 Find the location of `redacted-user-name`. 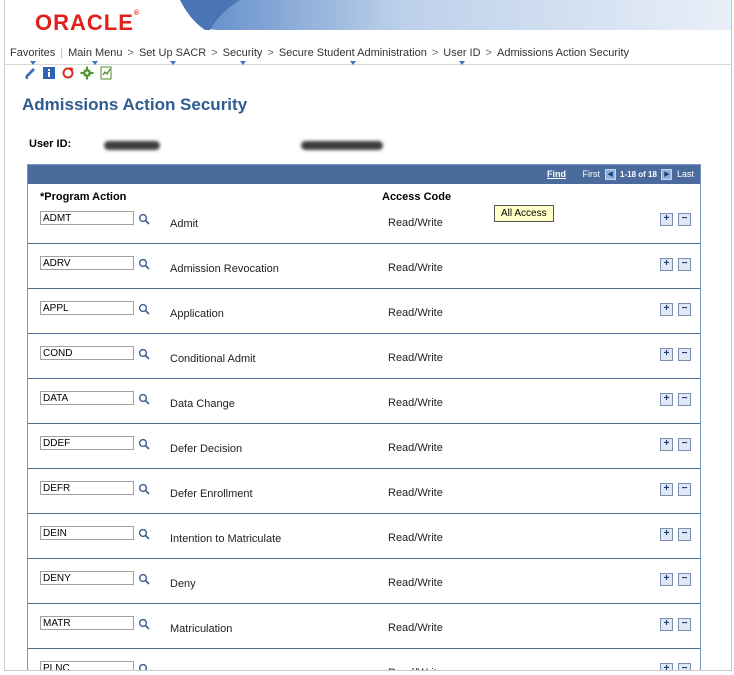

redacted-user-name is located at coordinates (342, 145).